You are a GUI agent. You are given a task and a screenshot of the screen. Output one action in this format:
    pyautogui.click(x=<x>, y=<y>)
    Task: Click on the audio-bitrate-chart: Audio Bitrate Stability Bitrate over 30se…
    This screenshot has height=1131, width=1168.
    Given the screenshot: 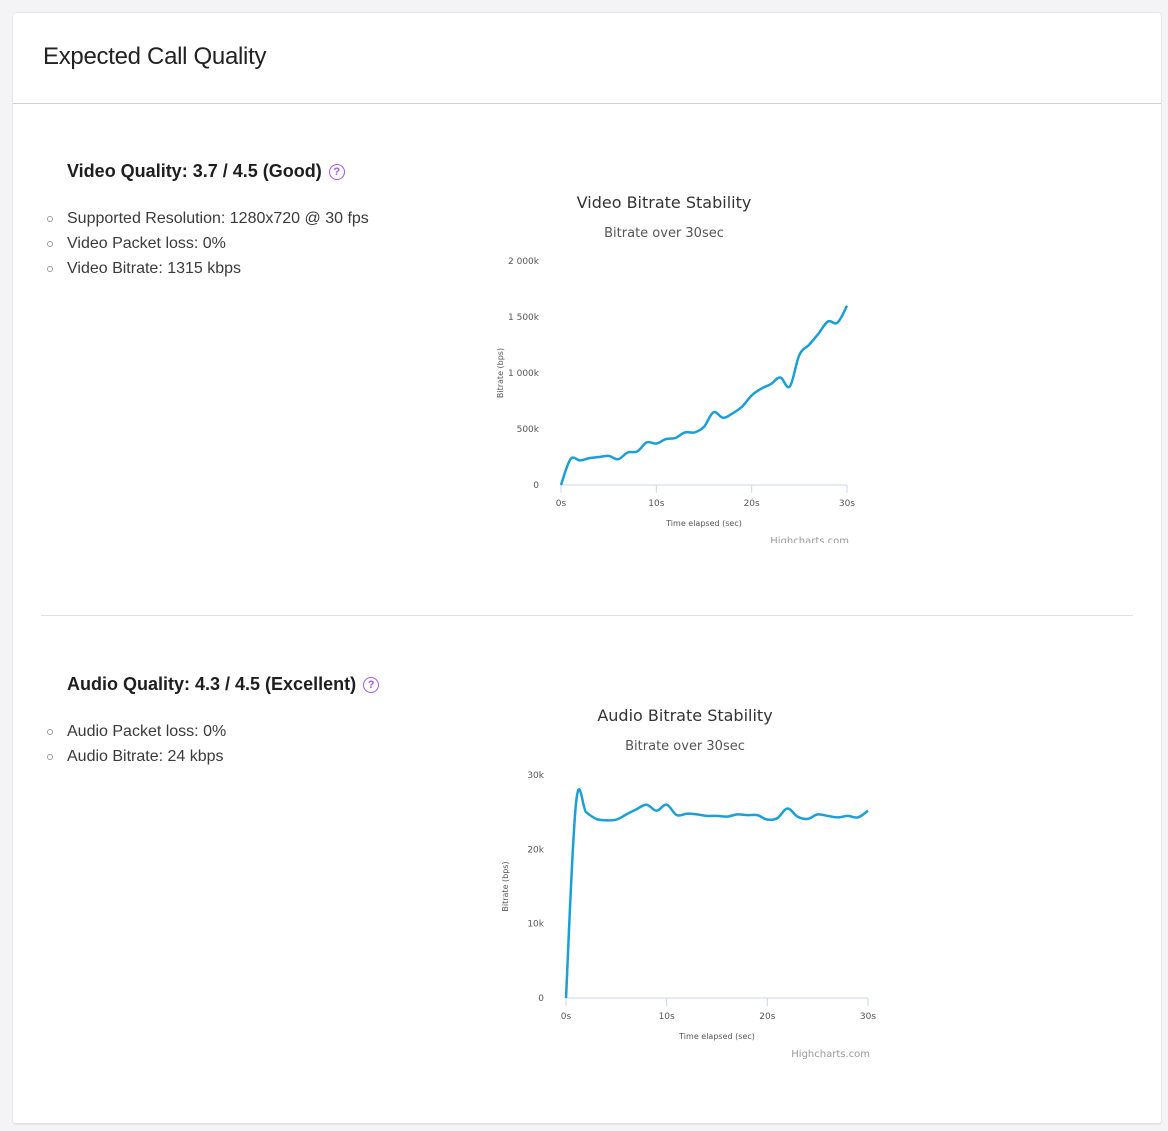 What is the action you would take?
    pyautogui.click(x=688, y=883)
    